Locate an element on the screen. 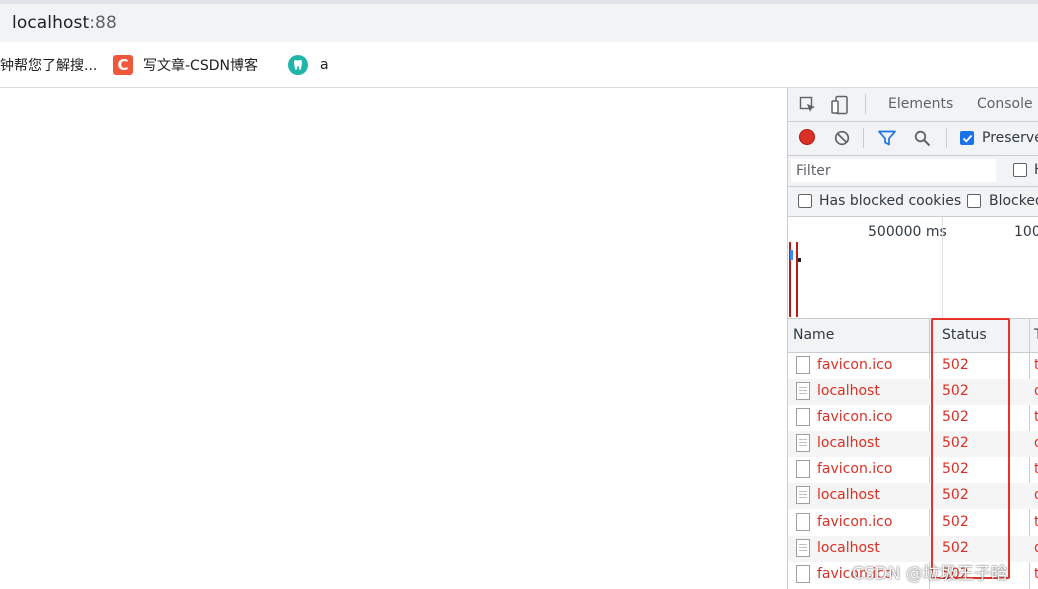 Image resolution: width=1038 pixels, height=589 pixels. requests-table-header: Name Status T is located at coordinates (913, 336).